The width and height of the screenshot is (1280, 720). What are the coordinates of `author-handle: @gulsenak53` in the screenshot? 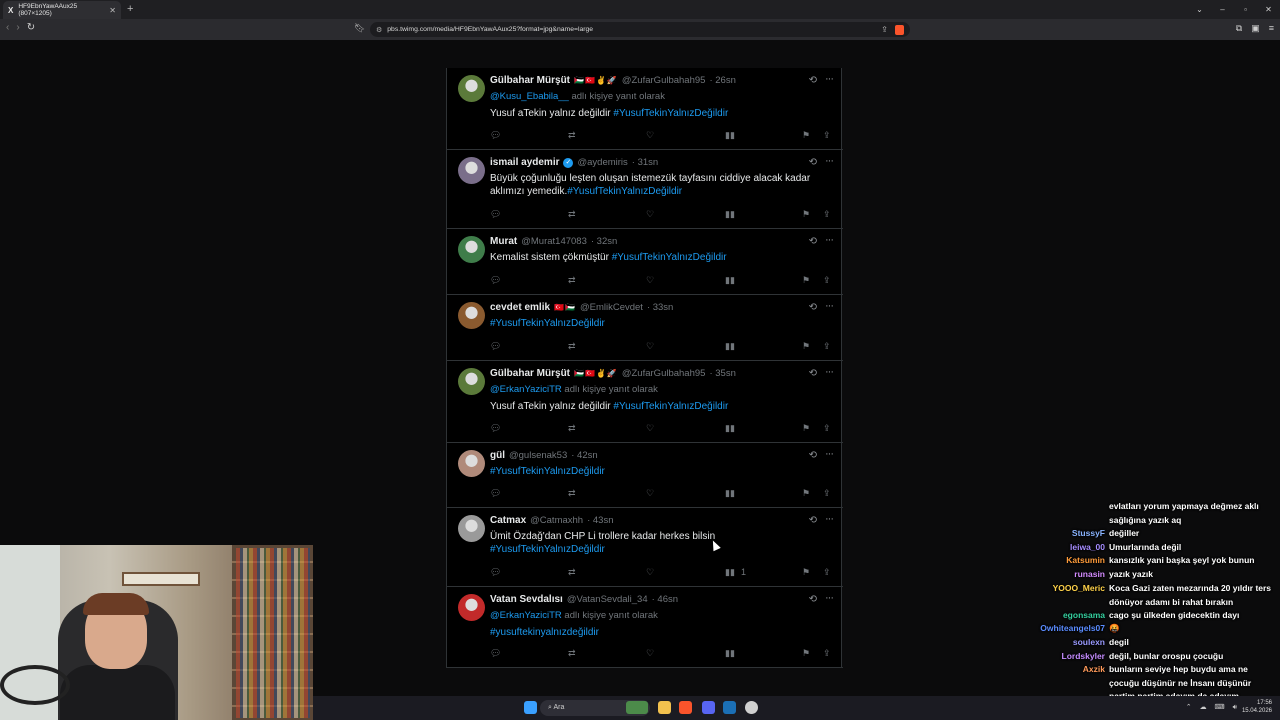 It's located at (538, 455).